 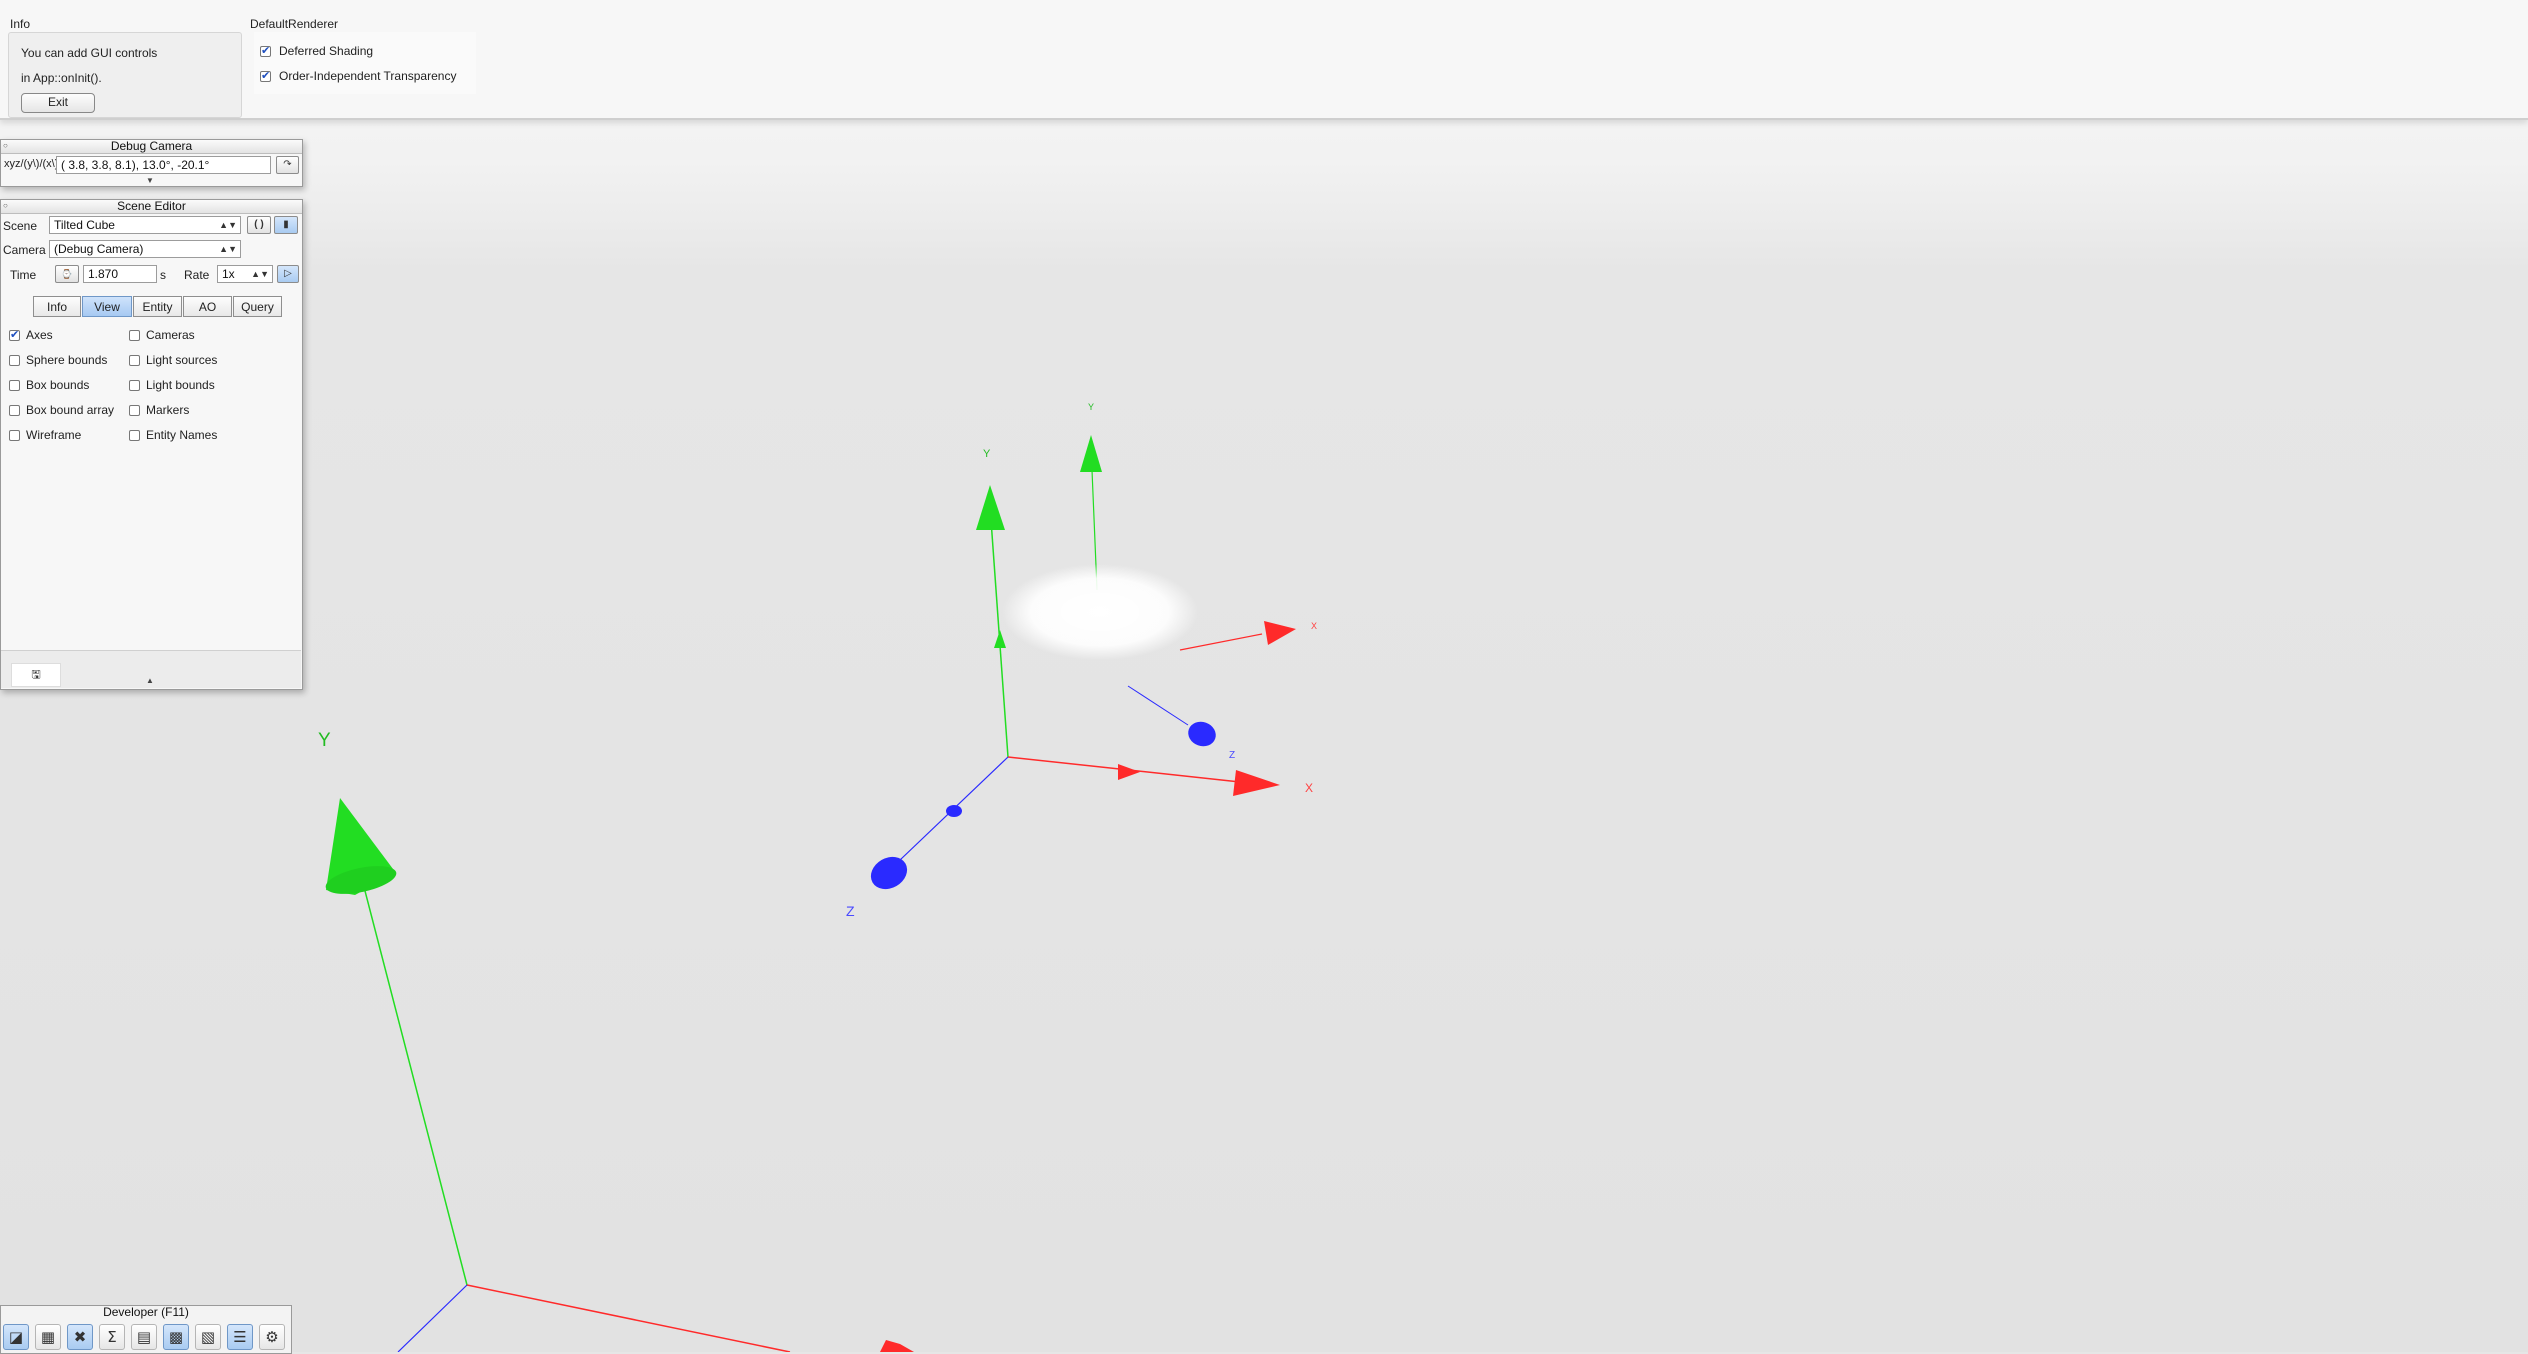 What do you see at coordinates (616, 1041) in the screenshot?
I see `world-axes: Y` at bounding box center [616, 1041].